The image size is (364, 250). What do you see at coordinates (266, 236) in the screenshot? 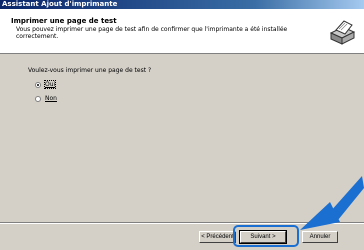
I see `next-button-highlight` at bounding box center [266, 236].